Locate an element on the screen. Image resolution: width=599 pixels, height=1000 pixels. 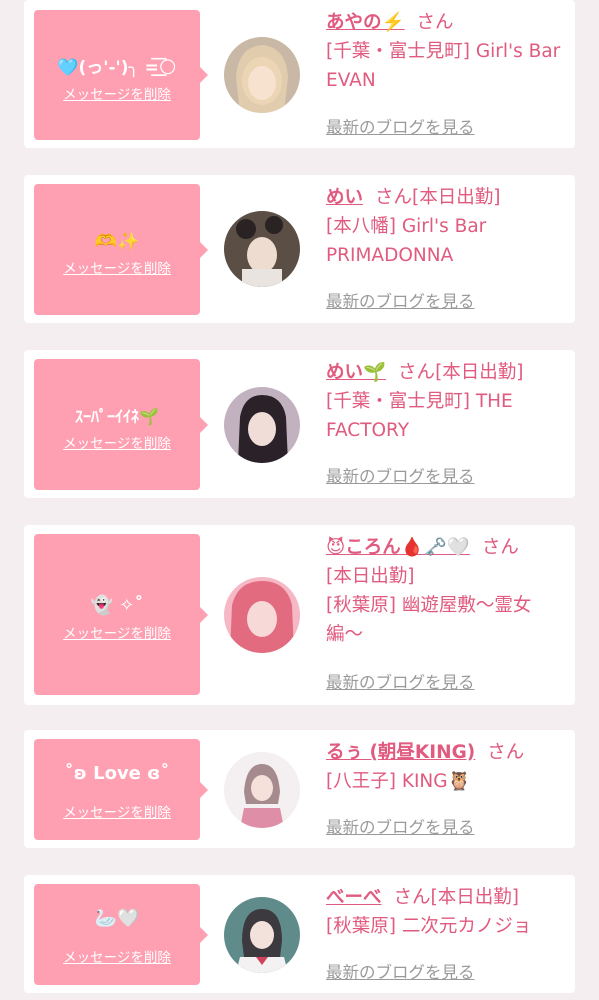
girl-info: あやの⚡️ さん [千葉・富士見町] Girl's Bar EVAN is located at coordinates (446, 51).